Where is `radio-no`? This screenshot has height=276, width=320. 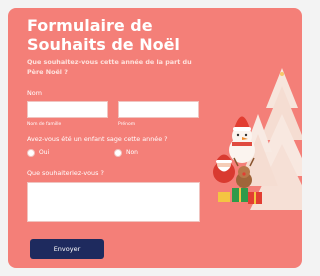
radio-no is located at coordinates (118, 153).